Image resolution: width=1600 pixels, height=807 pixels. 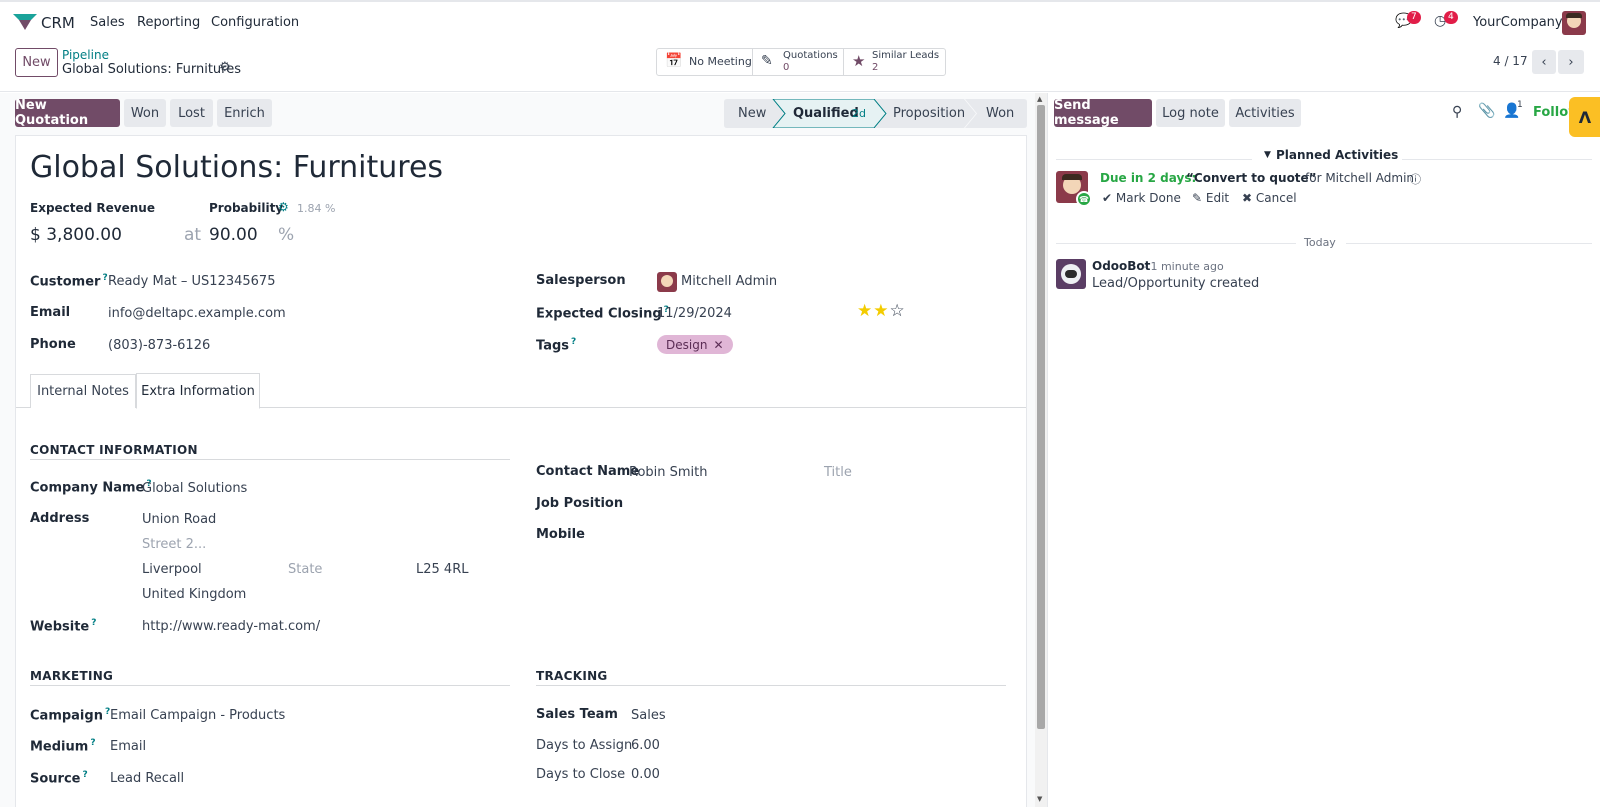 What do you see at coordinates (581, 774) in the screenshot?
I see `days-to-close-label: Days to Close` at bounding box center [581, 774].